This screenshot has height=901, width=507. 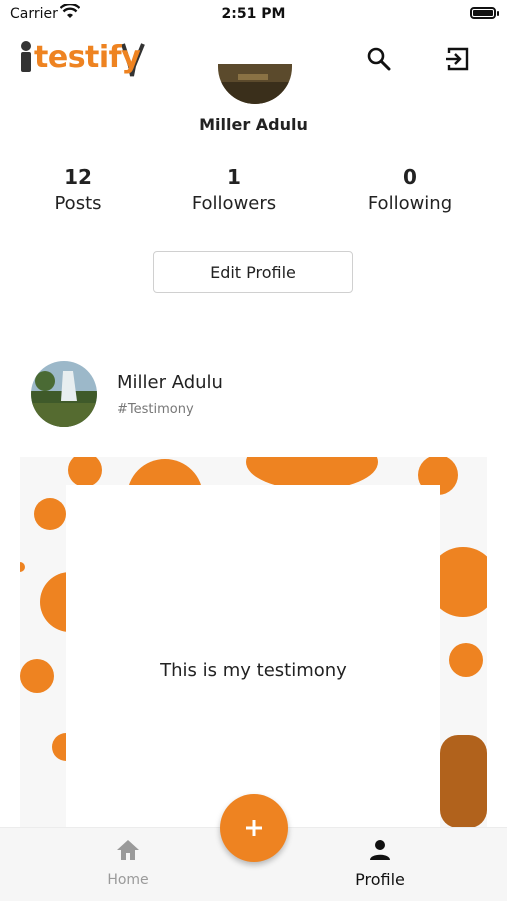 I want to click on logout-icon, so click(x=458, y=59).